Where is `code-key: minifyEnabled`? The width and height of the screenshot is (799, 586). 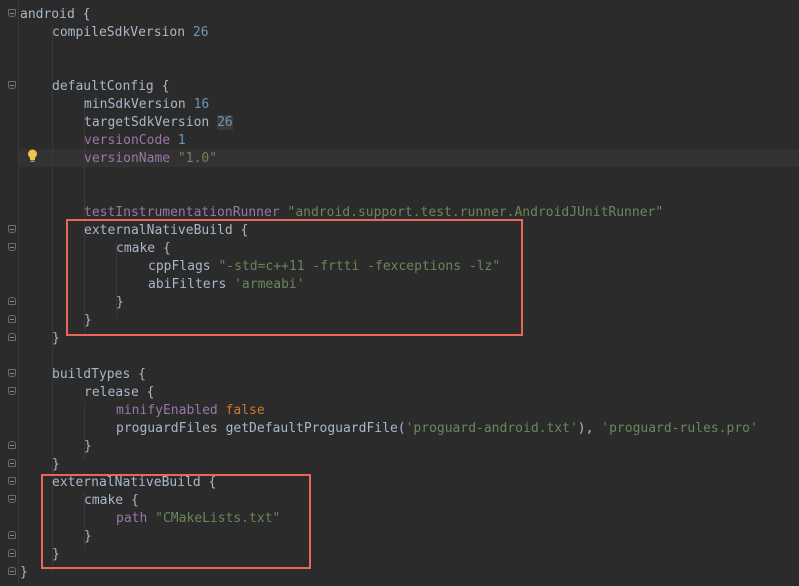 code-key: minifyEnabled is located at coordinates (167, 410).